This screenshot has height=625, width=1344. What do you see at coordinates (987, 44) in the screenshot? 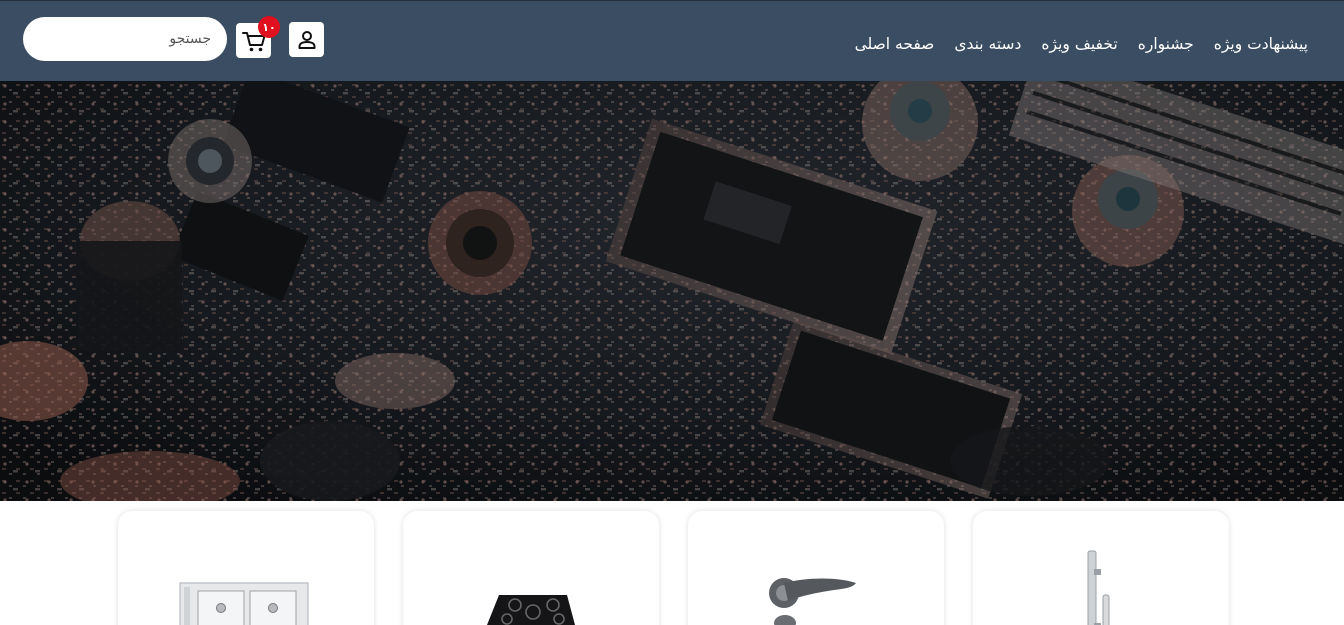
I see `nav-item-categories: دسته بندی` at bounding box center [987, 44].